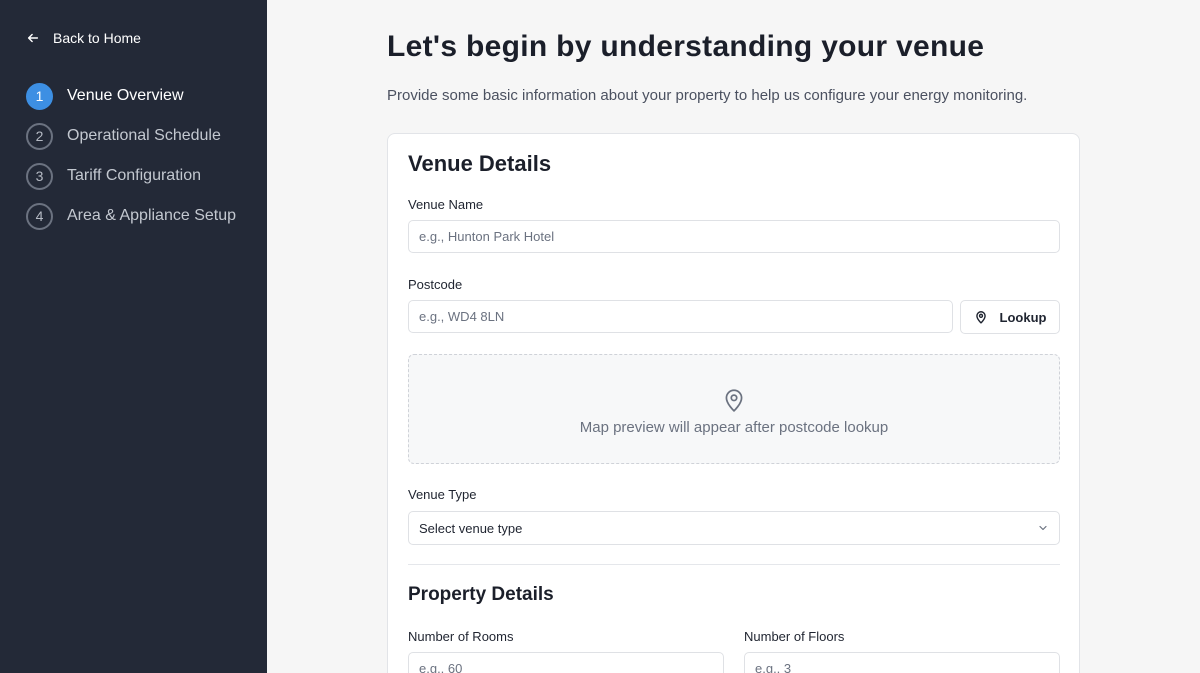 The image size is (1200, 673). Describe the element at coordinates (1043, 528) in the screenshot. I see `chevron-down-icon` at that location.